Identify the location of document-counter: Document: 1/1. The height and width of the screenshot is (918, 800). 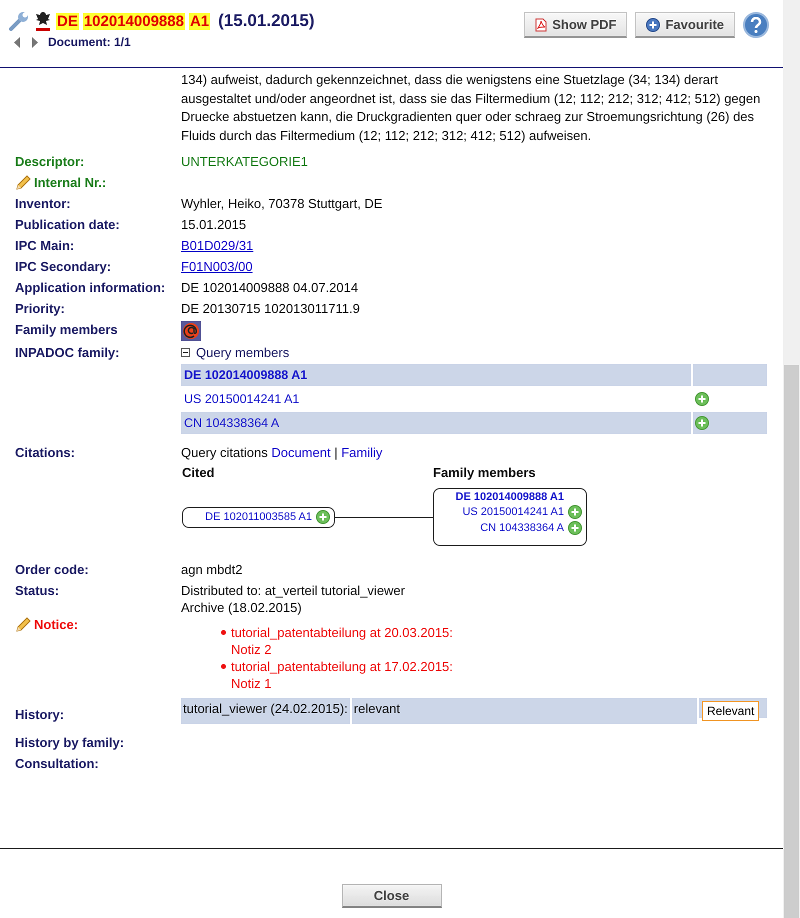
(89, 42).